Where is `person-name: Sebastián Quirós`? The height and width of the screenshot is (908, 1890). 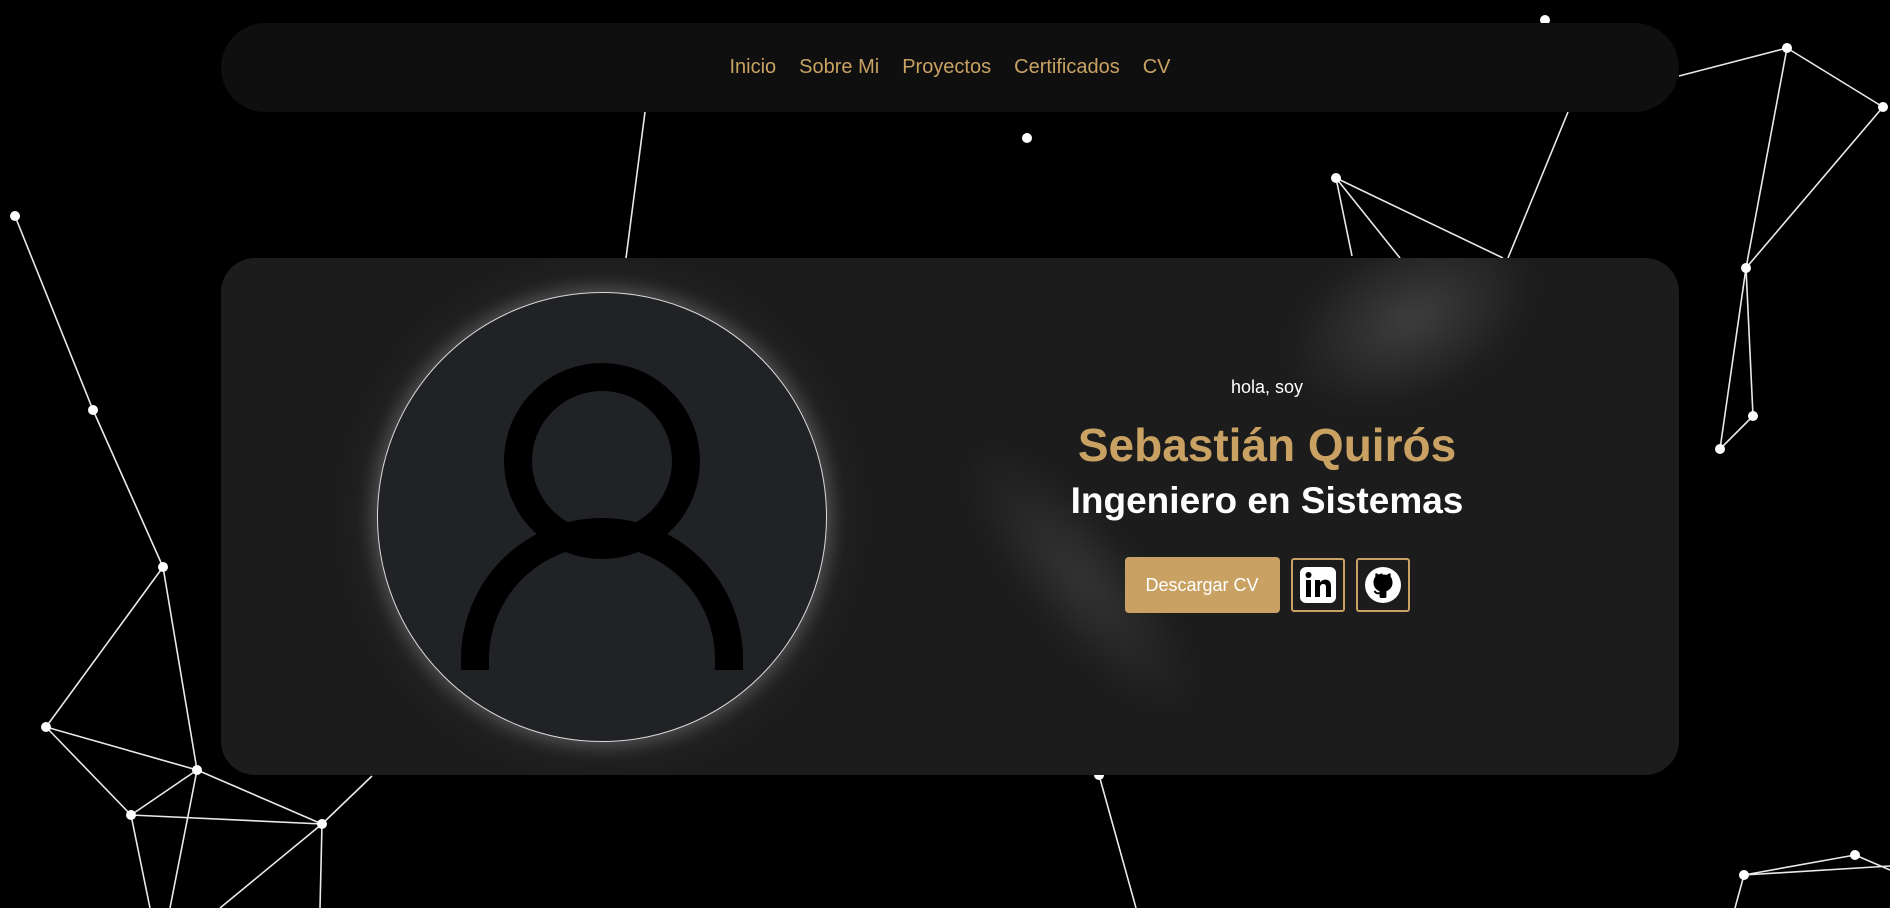
person-name: Sebastián Quirós is located at coordinates (1267, 445).